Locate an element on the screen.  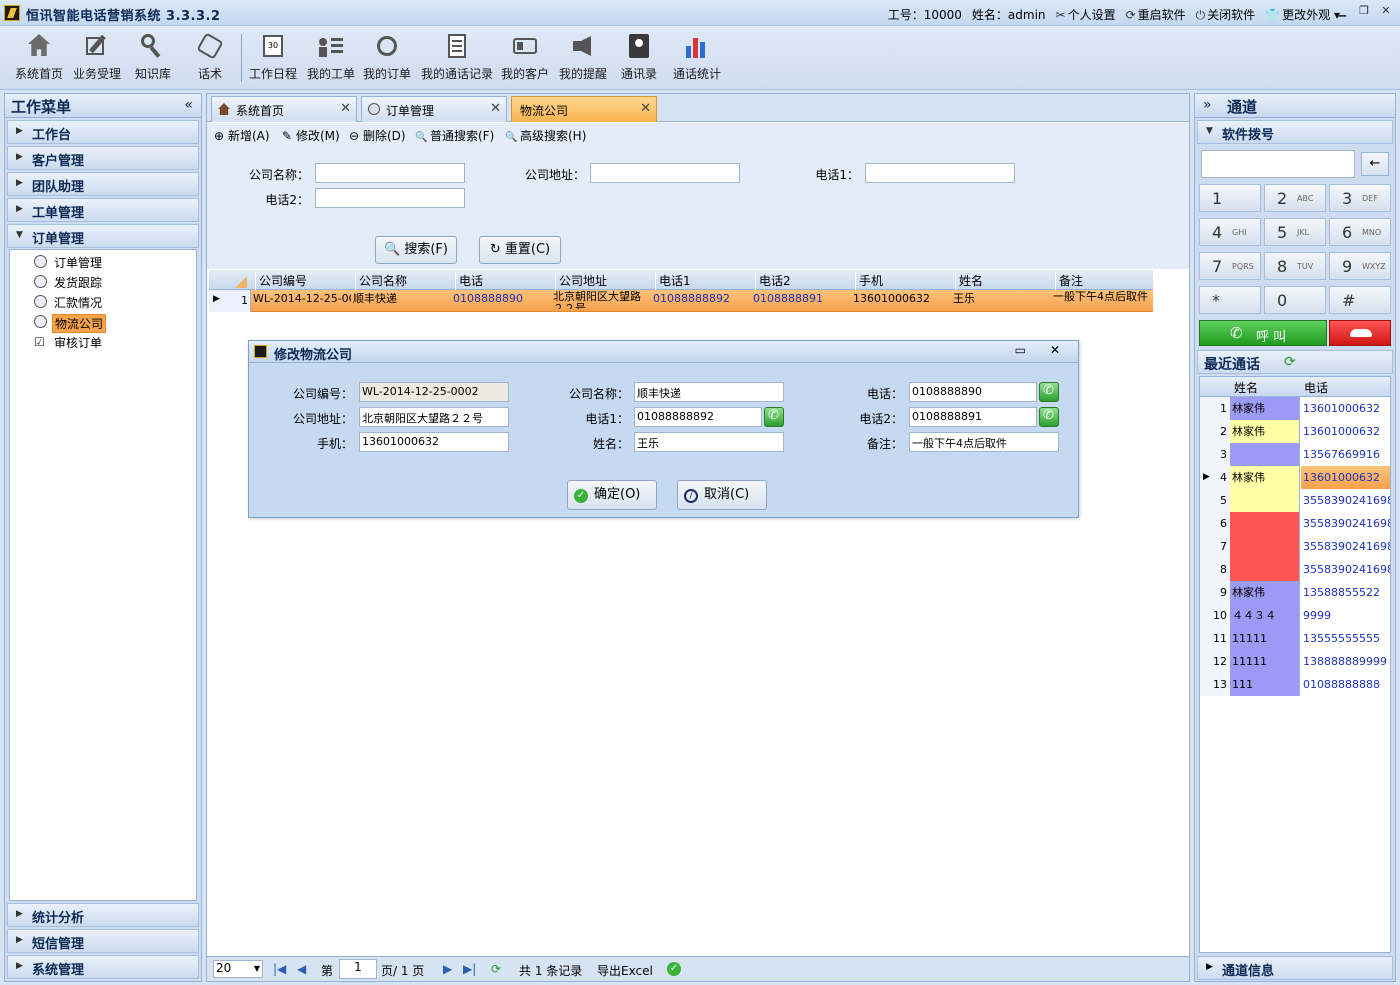
channel-info-group: ▶ 通道信息 is located at coordinates (1295, 968).